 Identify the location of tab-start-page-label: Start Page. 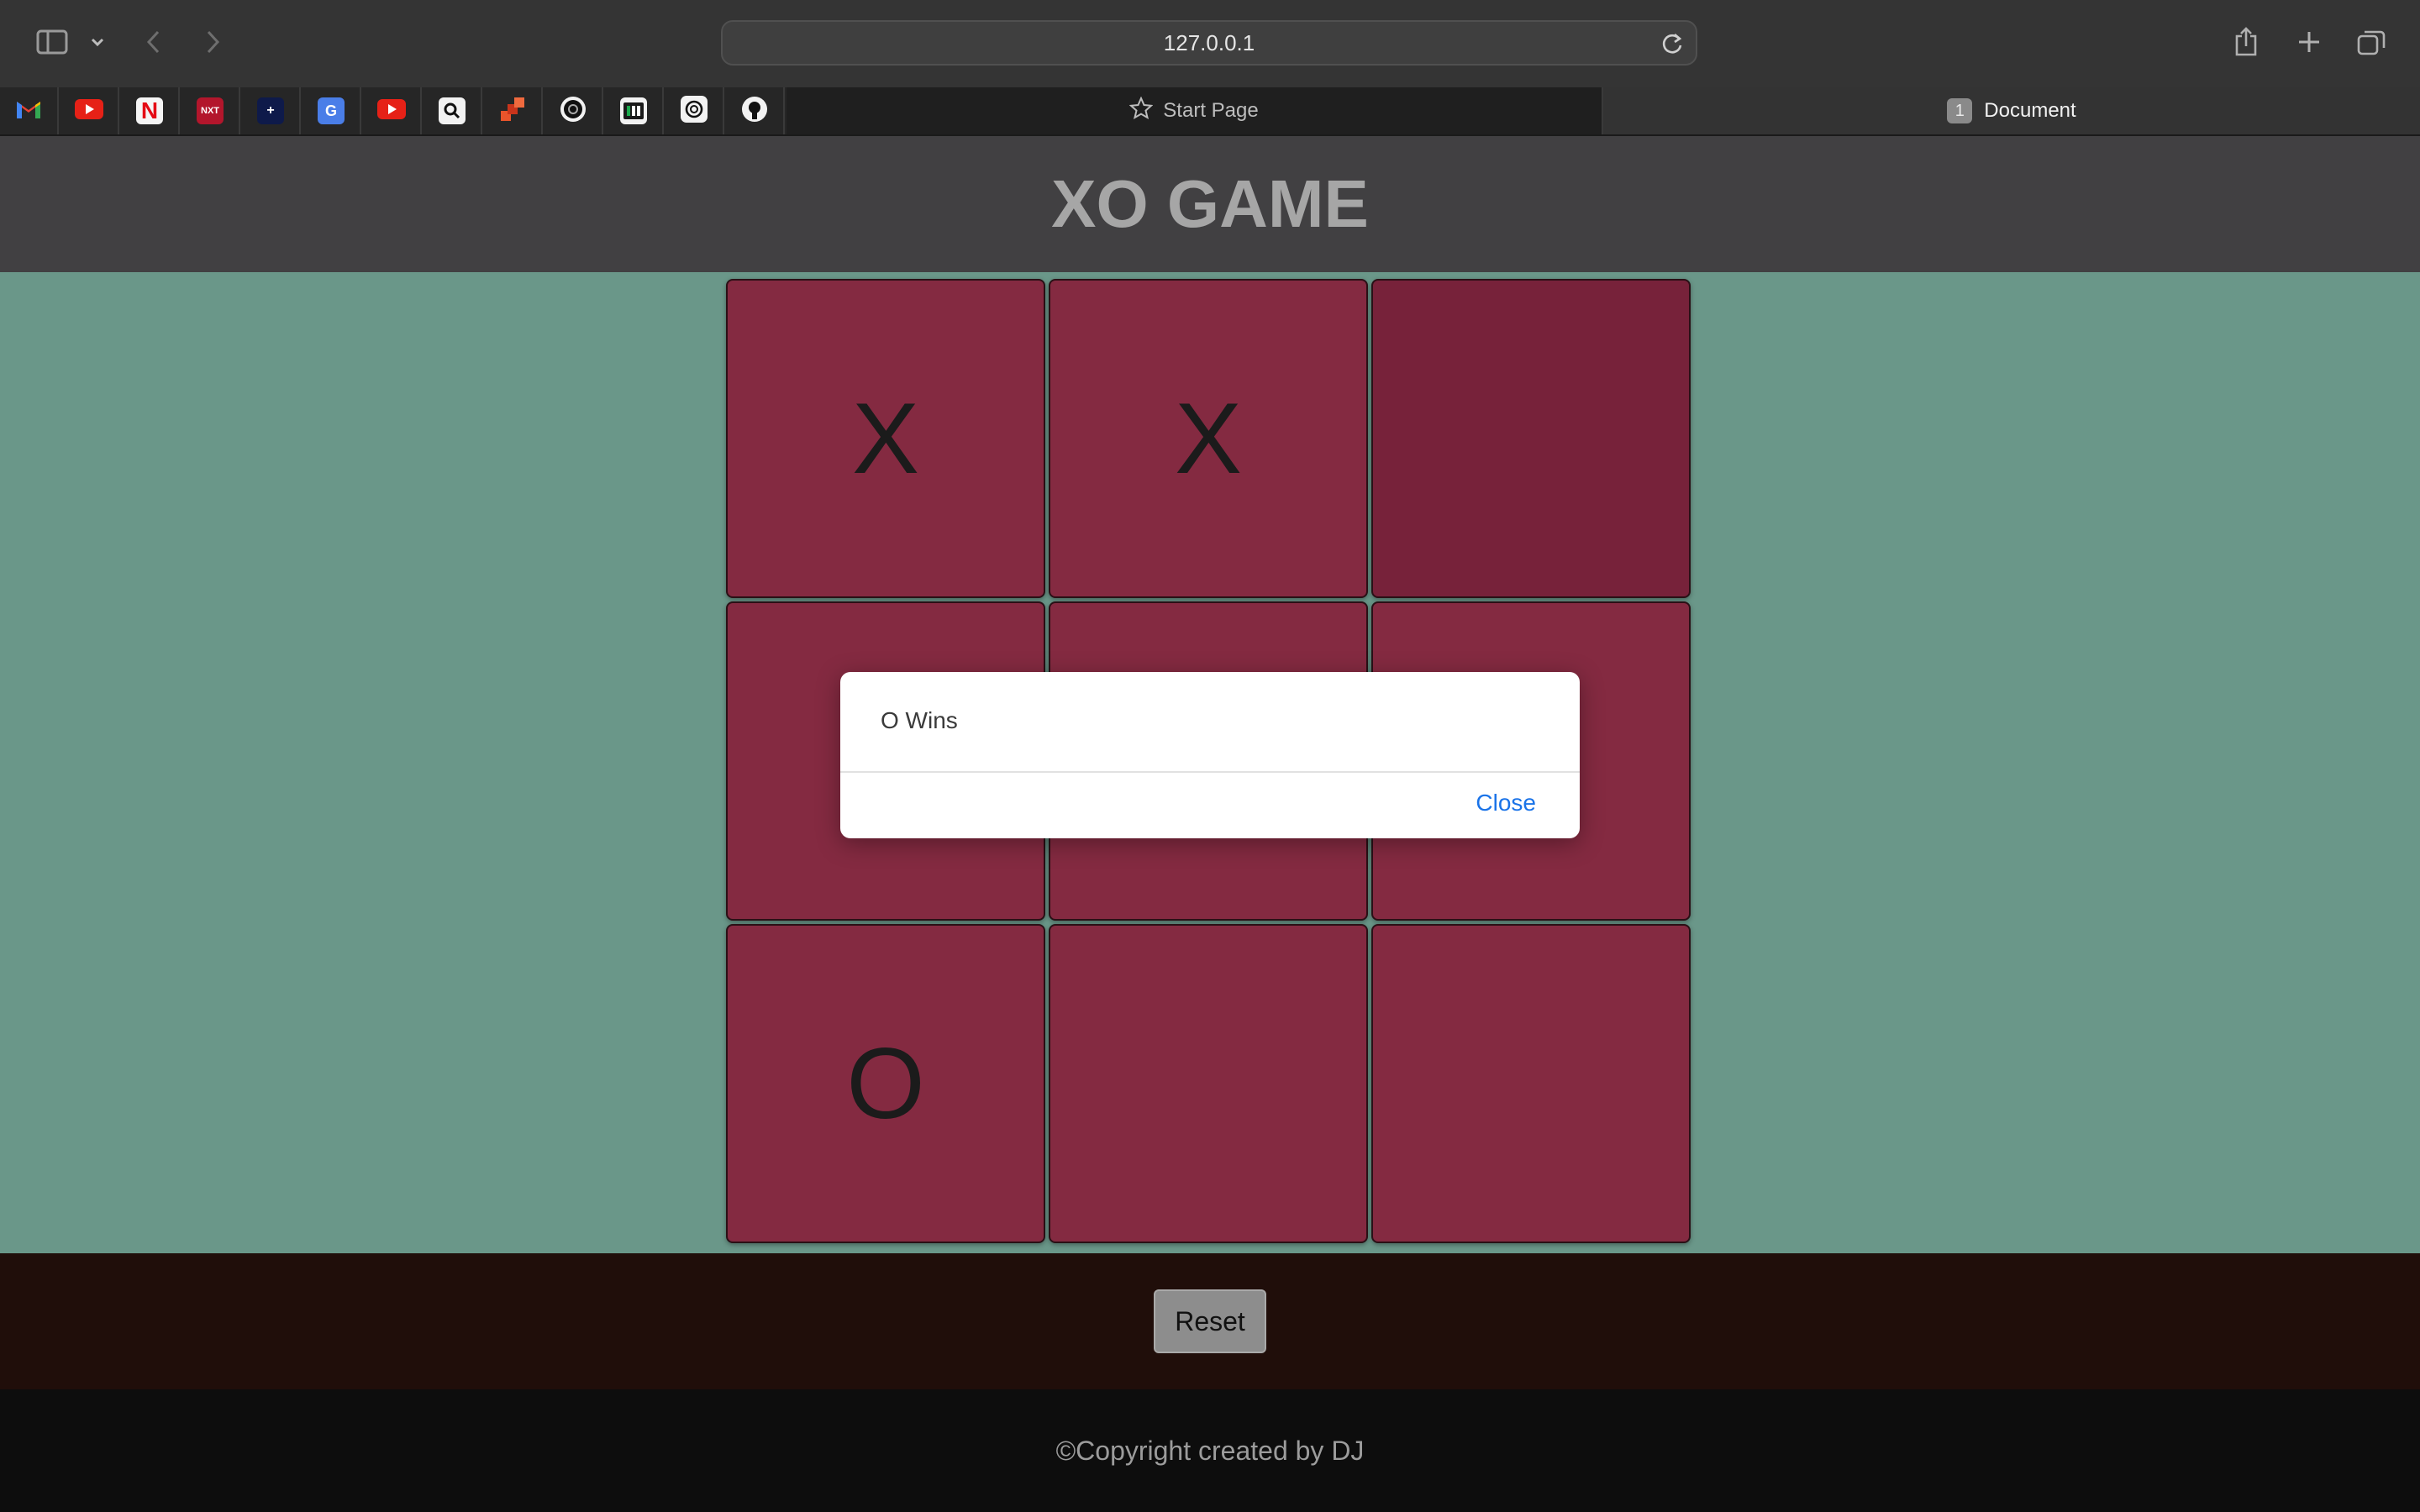
(1211, 110).